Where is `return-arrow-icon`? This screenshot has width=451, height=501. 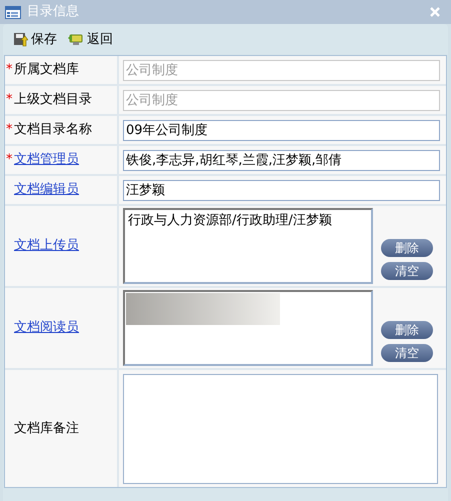 return-arrow-icon is located at coordinates (75, 39).